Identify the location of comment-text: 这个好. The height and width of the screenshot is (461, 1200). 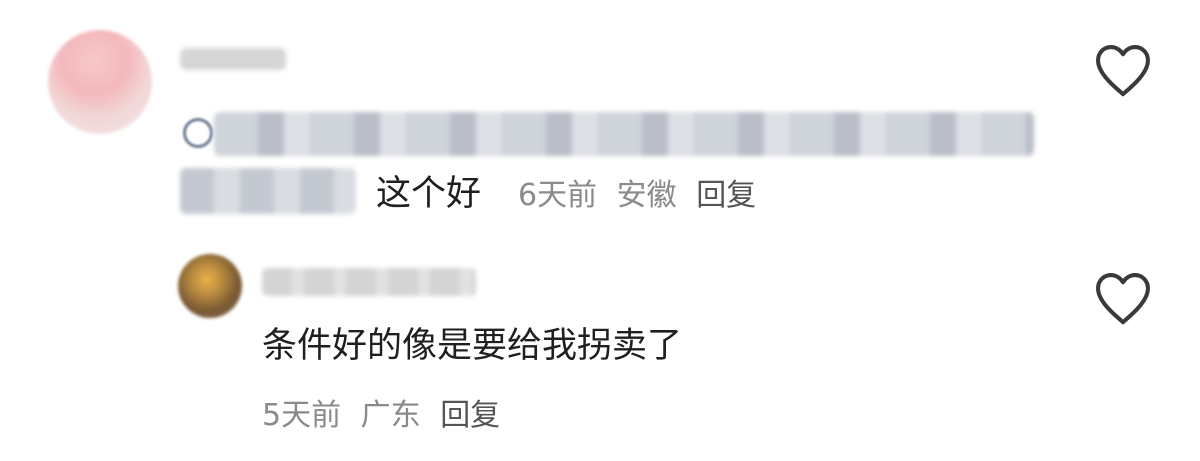
(429, 194).